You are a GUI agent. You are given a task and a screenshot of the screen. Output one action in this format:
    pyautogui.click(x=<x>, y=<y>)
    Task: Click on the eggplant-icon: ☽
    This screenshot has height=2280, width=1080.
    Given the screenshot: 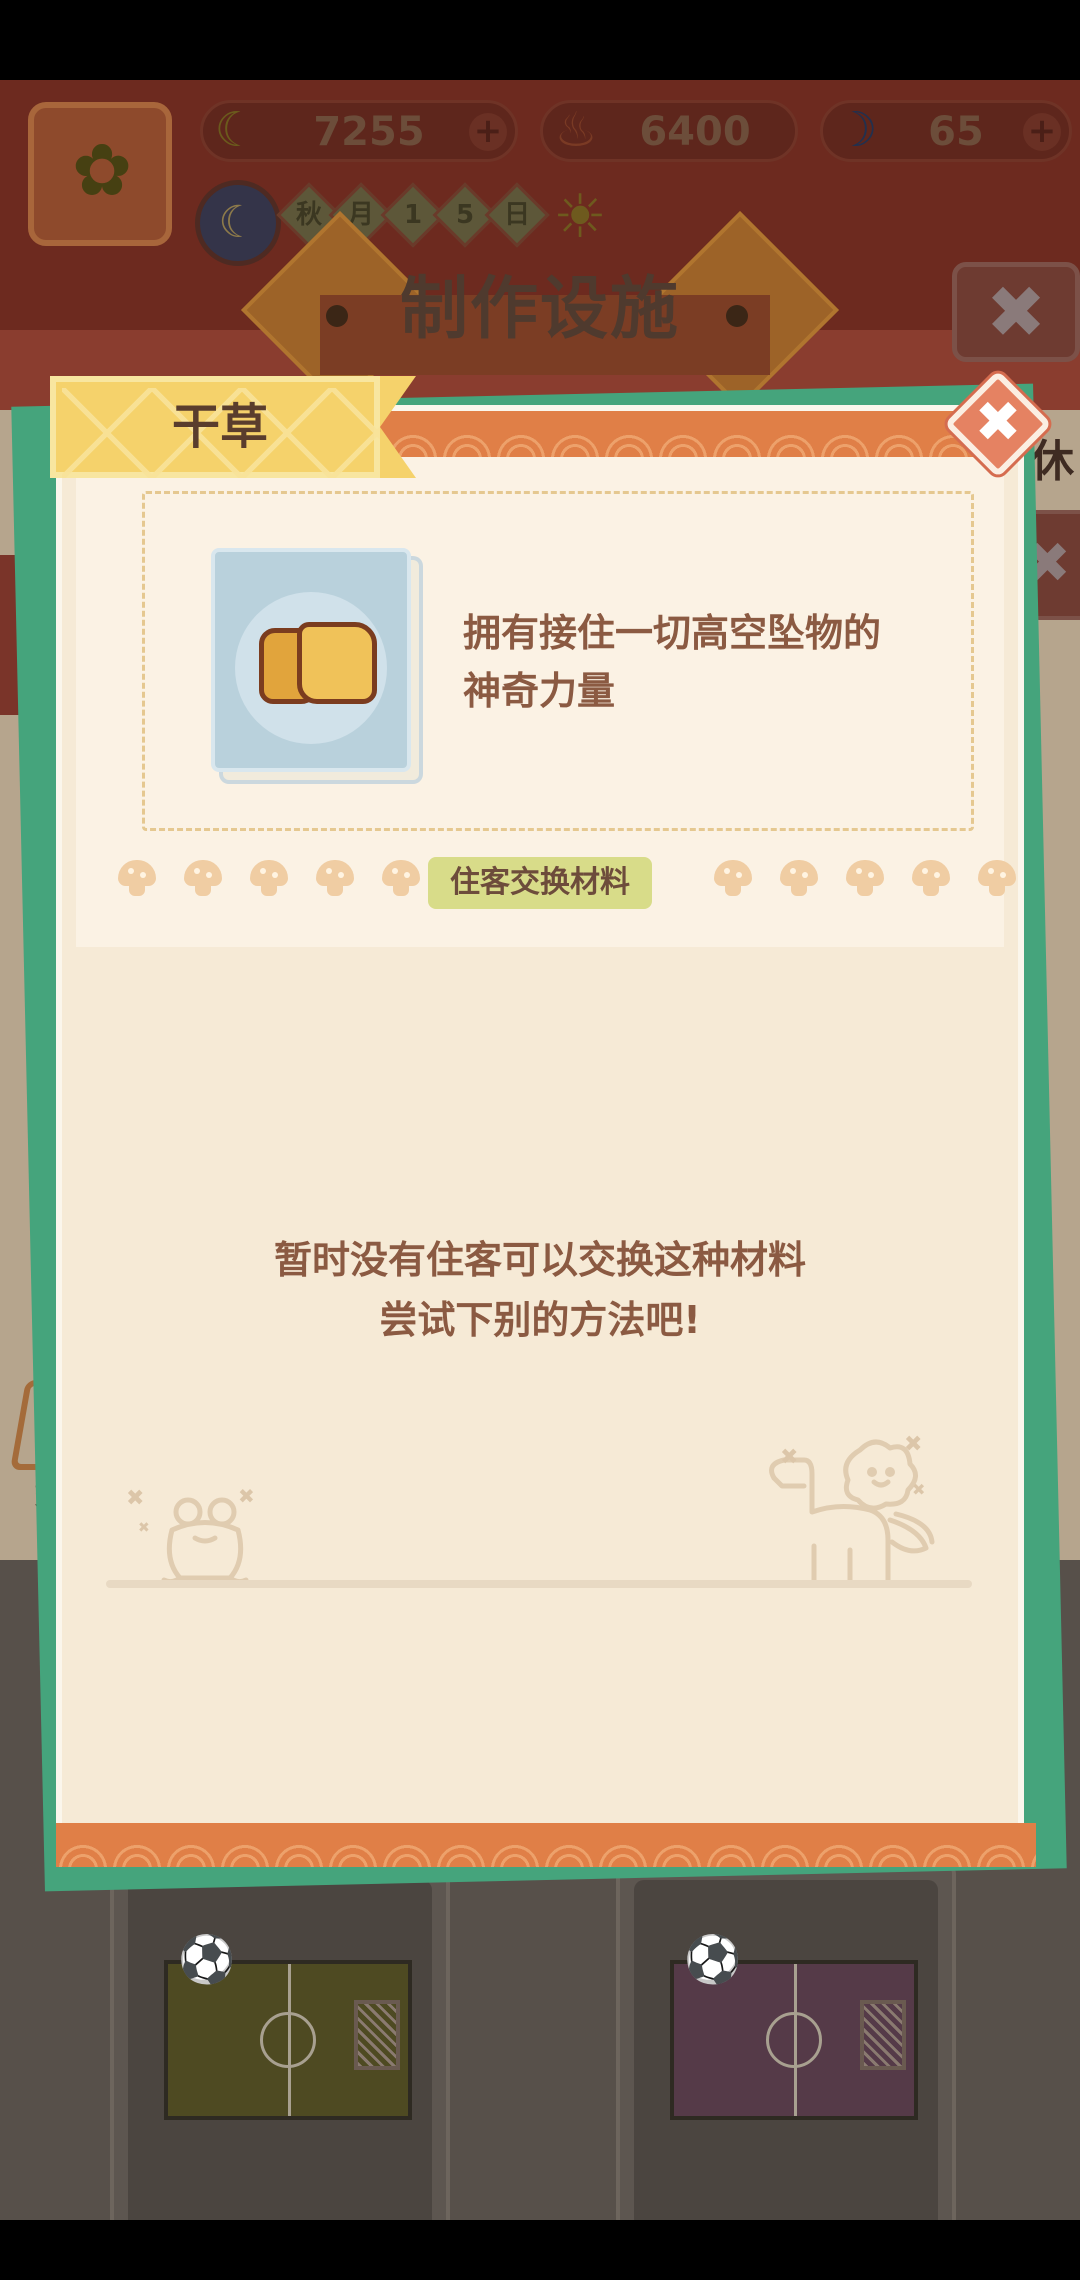 What is the action you would take?
    pyautogui.click(x=856, y=130)
    